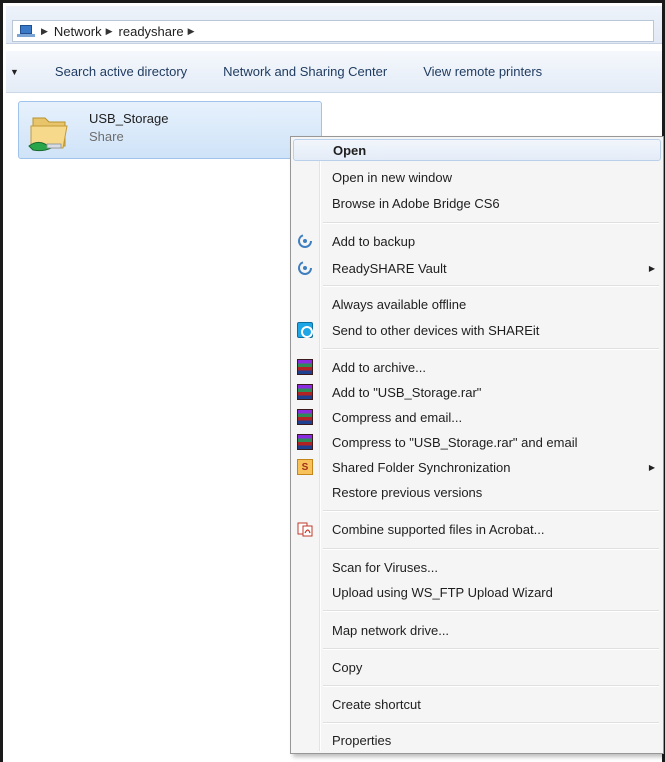  I want to click on menu-item-open: Open, so click(477, 150).